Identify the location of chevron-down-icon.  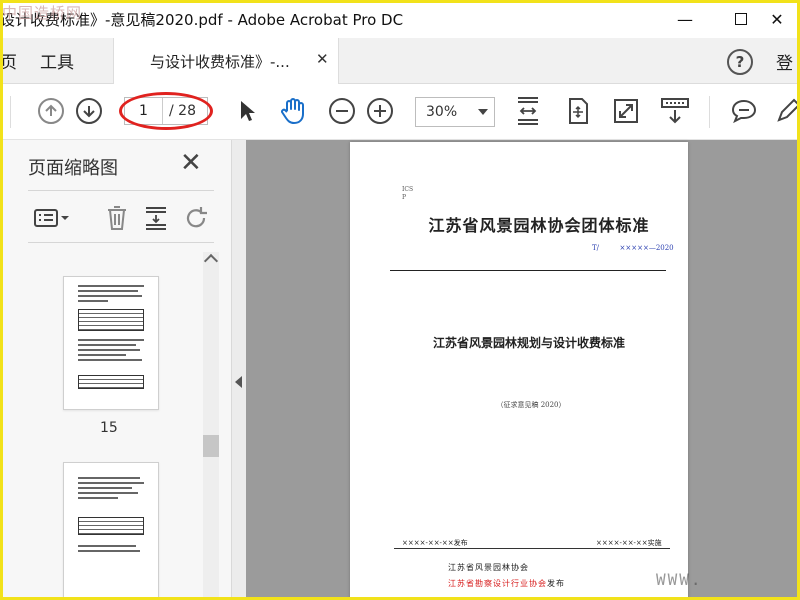
(483, 112).